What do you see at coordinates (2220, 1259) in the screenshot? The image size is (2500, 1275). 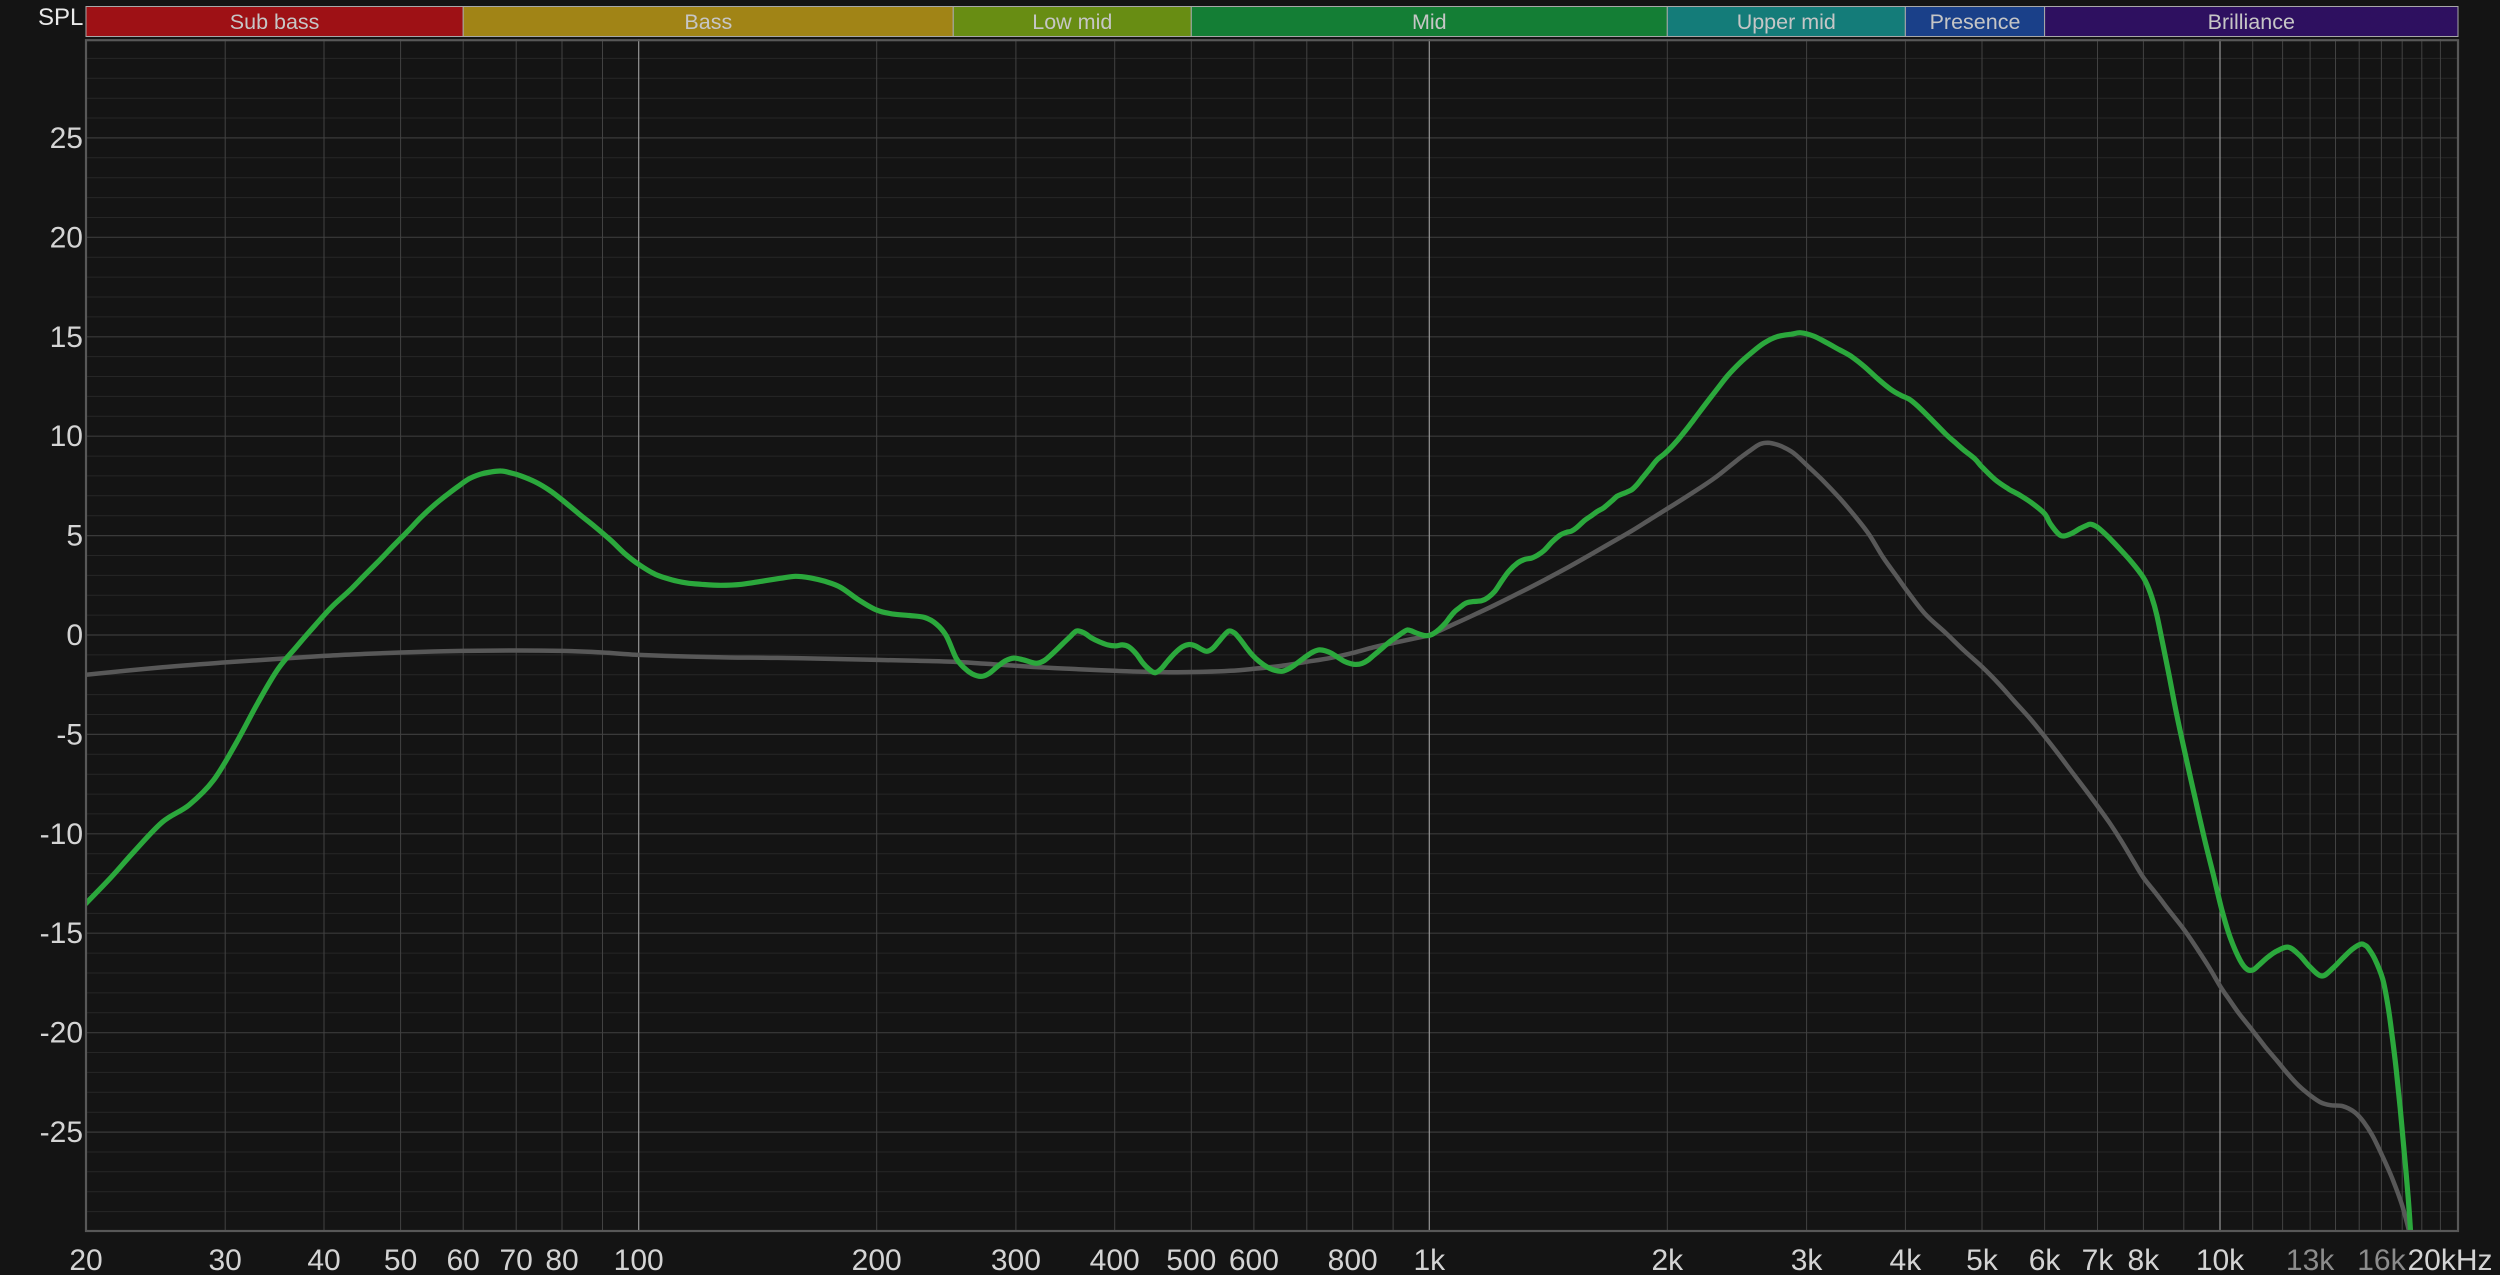 I see `svg-text: 10k` at bounding box center [2220, 1259].